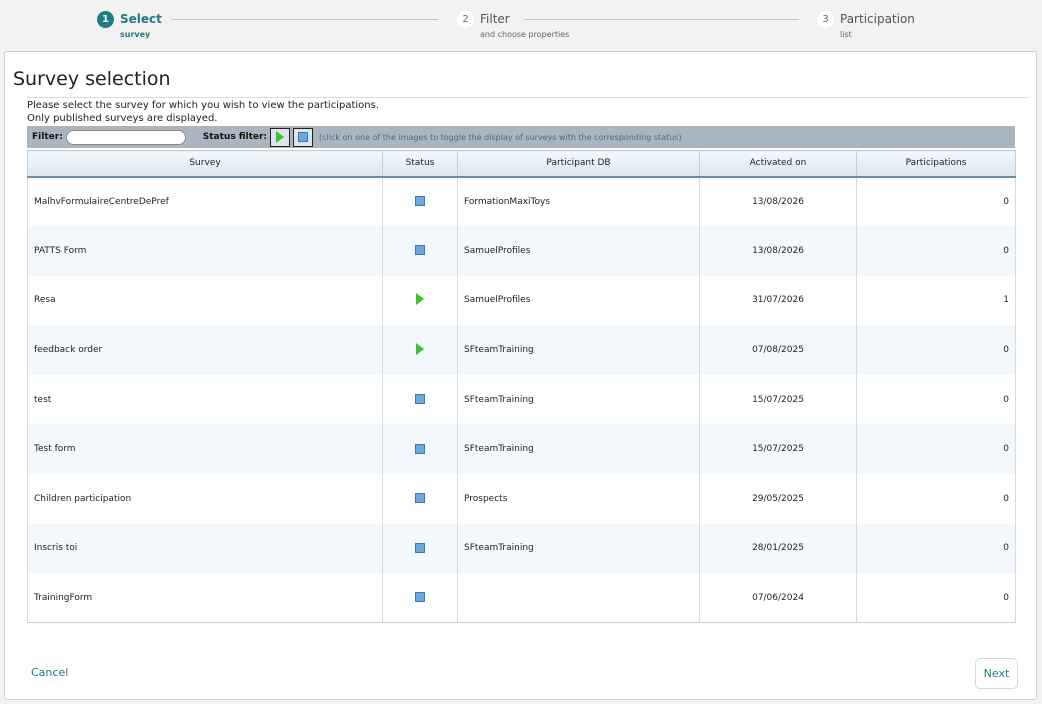 Image resolution: width=1042 pixels, height=704 pixels. Describe the element at coordinates (513, 26) in the screenshot. I see `wizard-step-filter: 2 Filter and choose properties` at that location.